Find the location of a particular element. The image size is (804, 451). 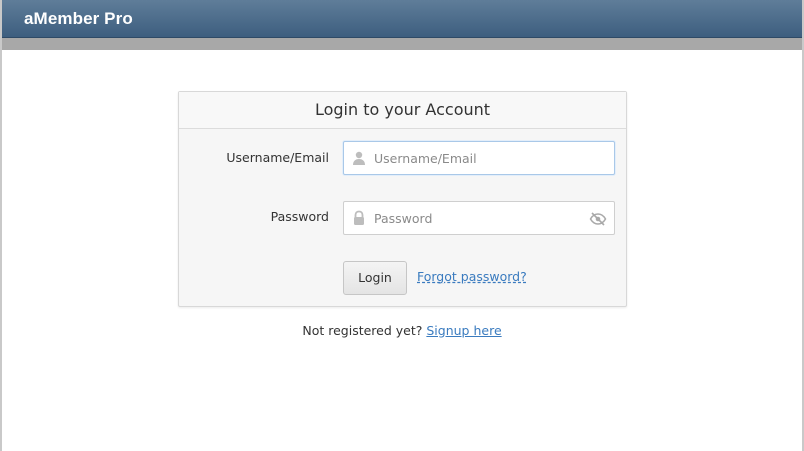

signup-line: Not registered yet? Signup here is located at coordinates (402, 330).